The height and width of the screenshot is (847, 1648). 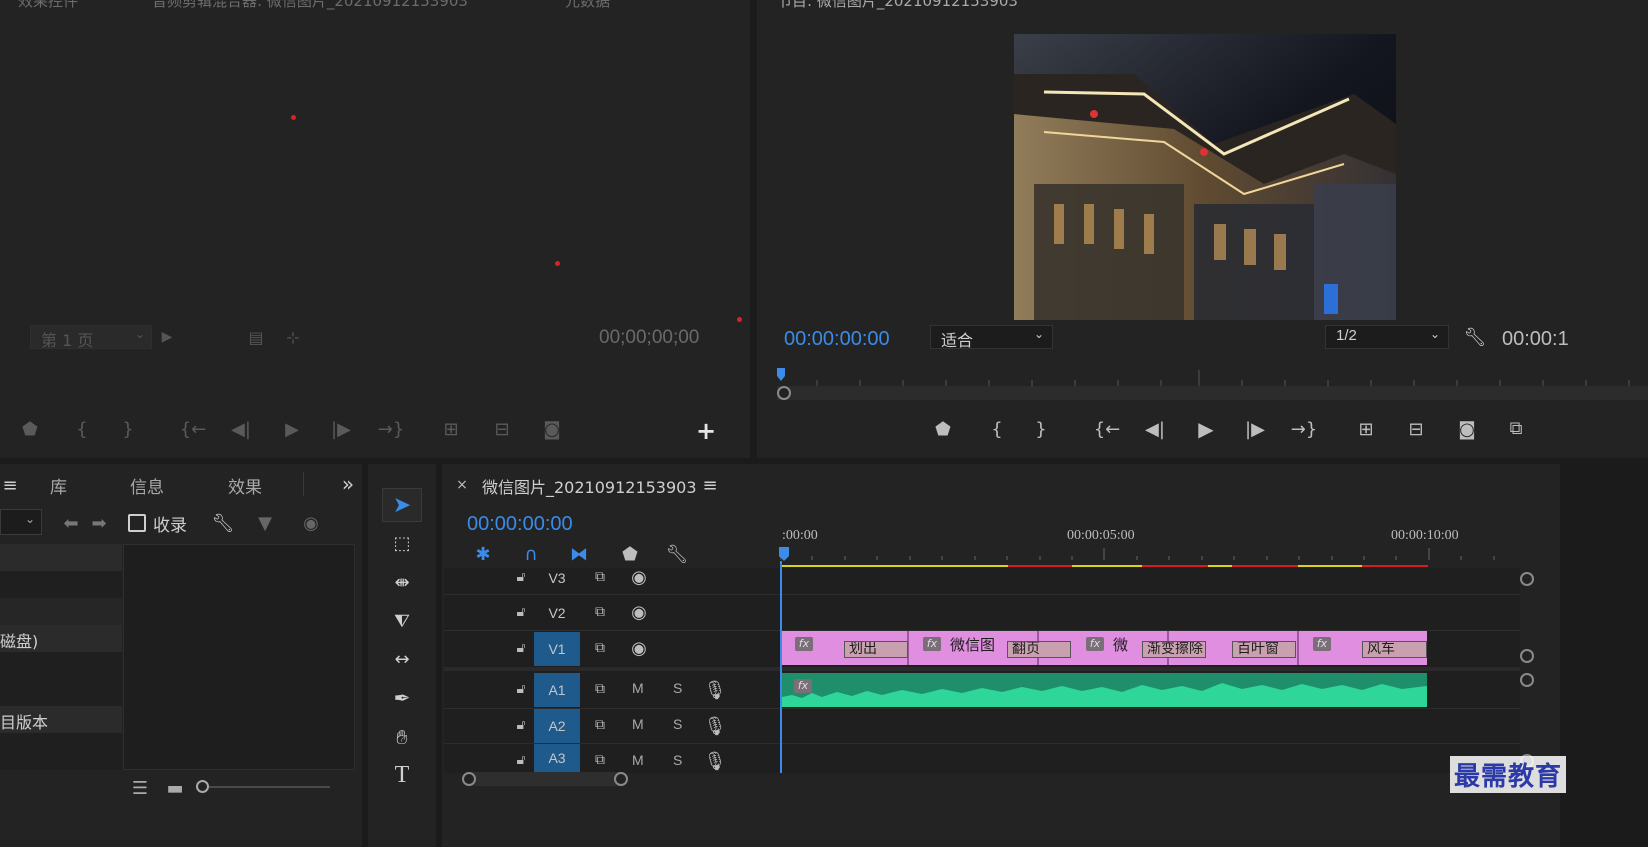 I want to click on export-frame-icon: ▤, so click(x=256, y=337).